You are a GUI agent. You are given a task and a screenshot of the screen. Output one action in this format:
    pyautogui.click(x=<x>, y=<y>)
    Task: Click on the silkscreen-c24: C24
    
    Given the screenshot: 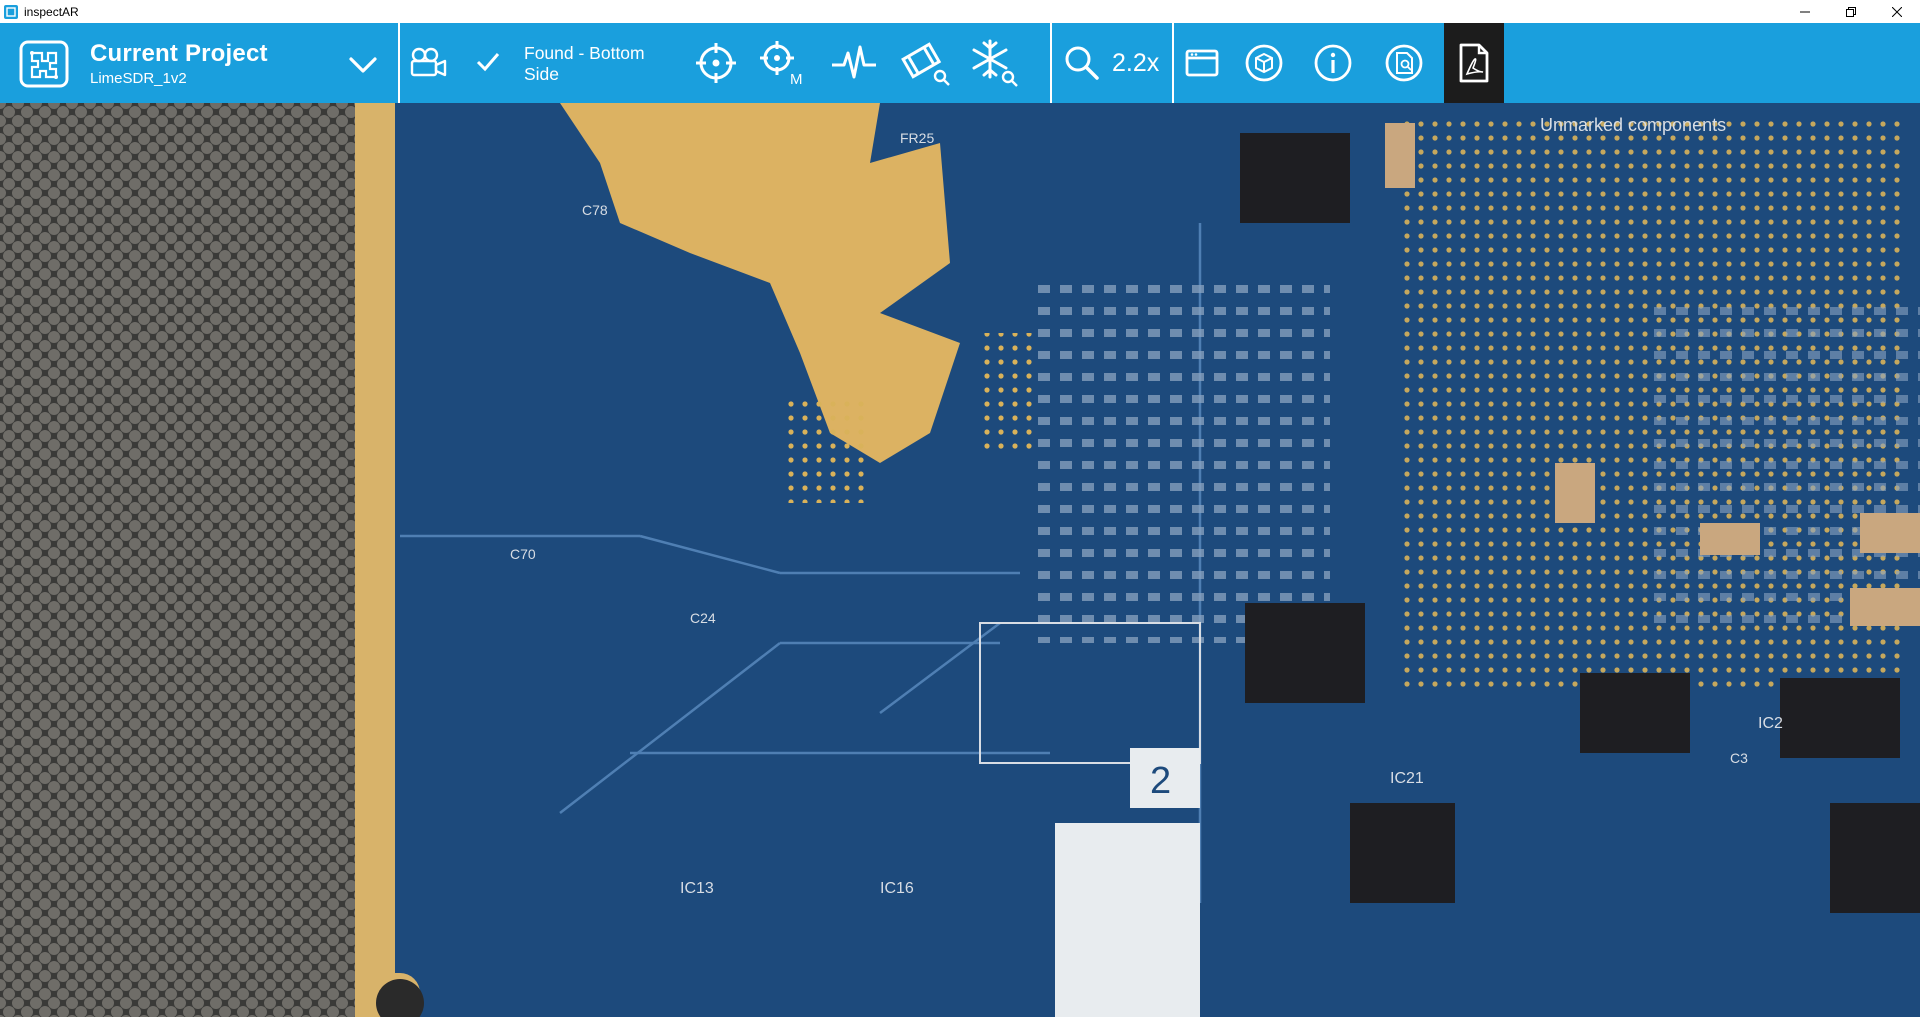 What is the action you would take?
    pyautogui.click(x=703, y=618)
    